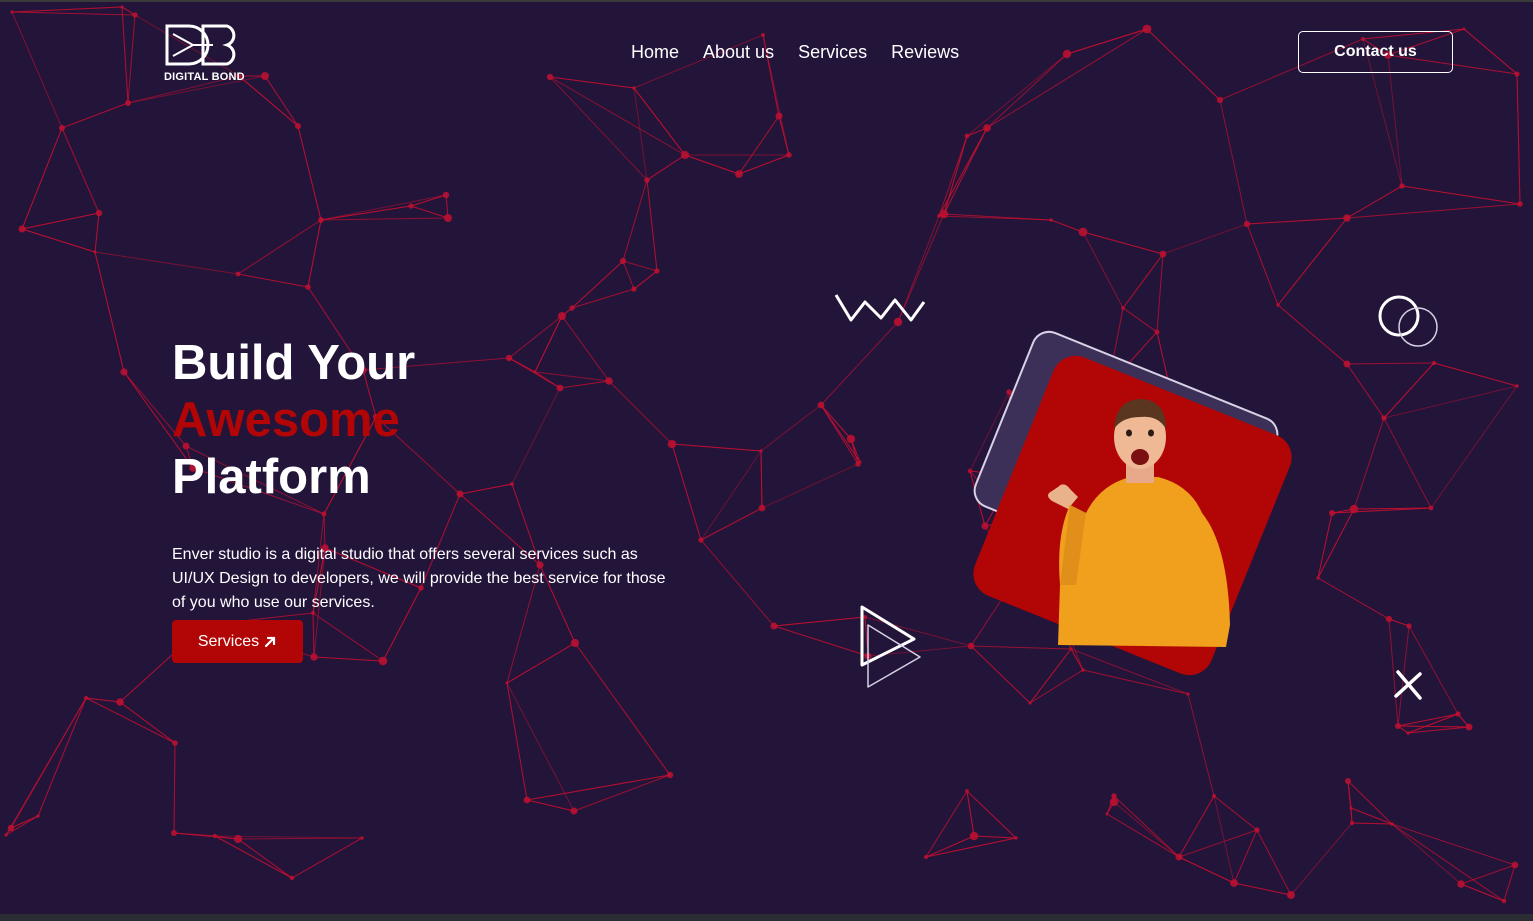  Describe the element at coordinates (286, 420) in the screenshot. I see `headline-line-2: Awesome` at that location.